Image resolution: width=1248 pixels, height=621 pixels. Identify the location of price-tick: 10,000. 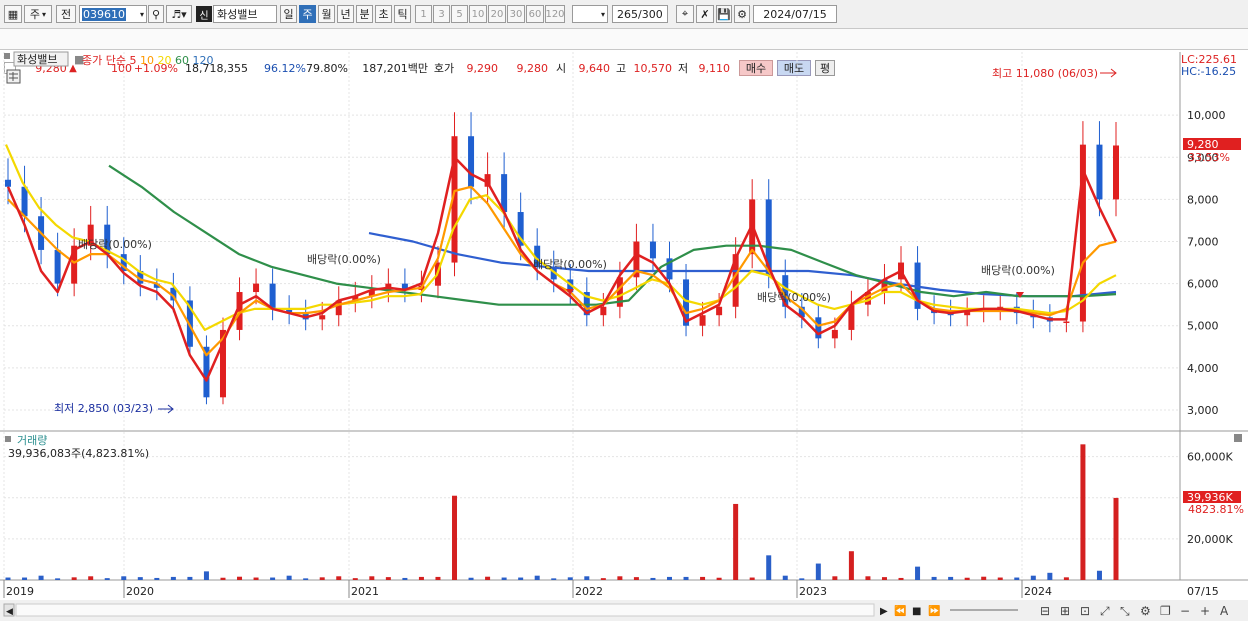
(1206, 115).